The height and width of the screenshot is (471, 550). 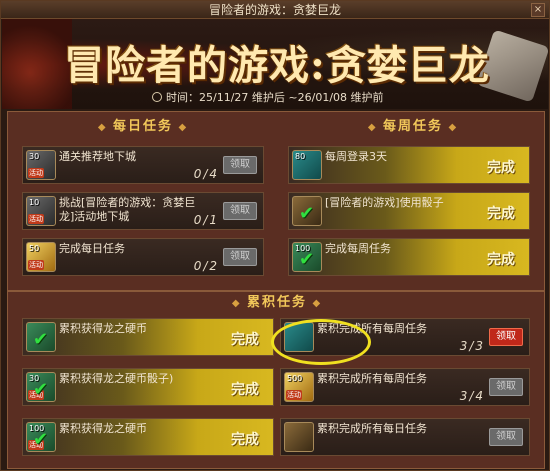 I want to click on coin-icon: 50 活动, so click(x=41, y=257).